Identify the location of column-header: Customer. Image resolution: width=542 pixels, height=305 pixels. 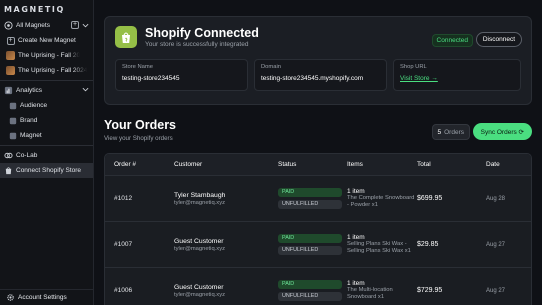
(188, 164).